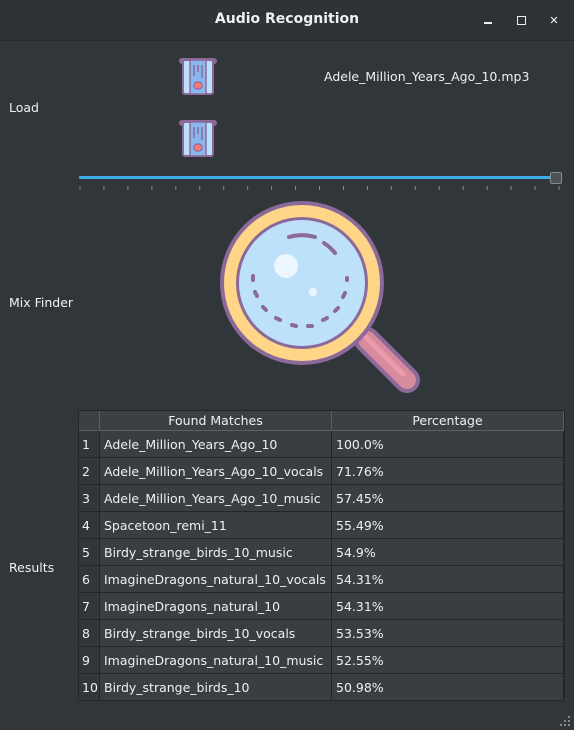  I want to click on match-cell: Adele_Million_Years_Ago_10_music, so click(215, 498).